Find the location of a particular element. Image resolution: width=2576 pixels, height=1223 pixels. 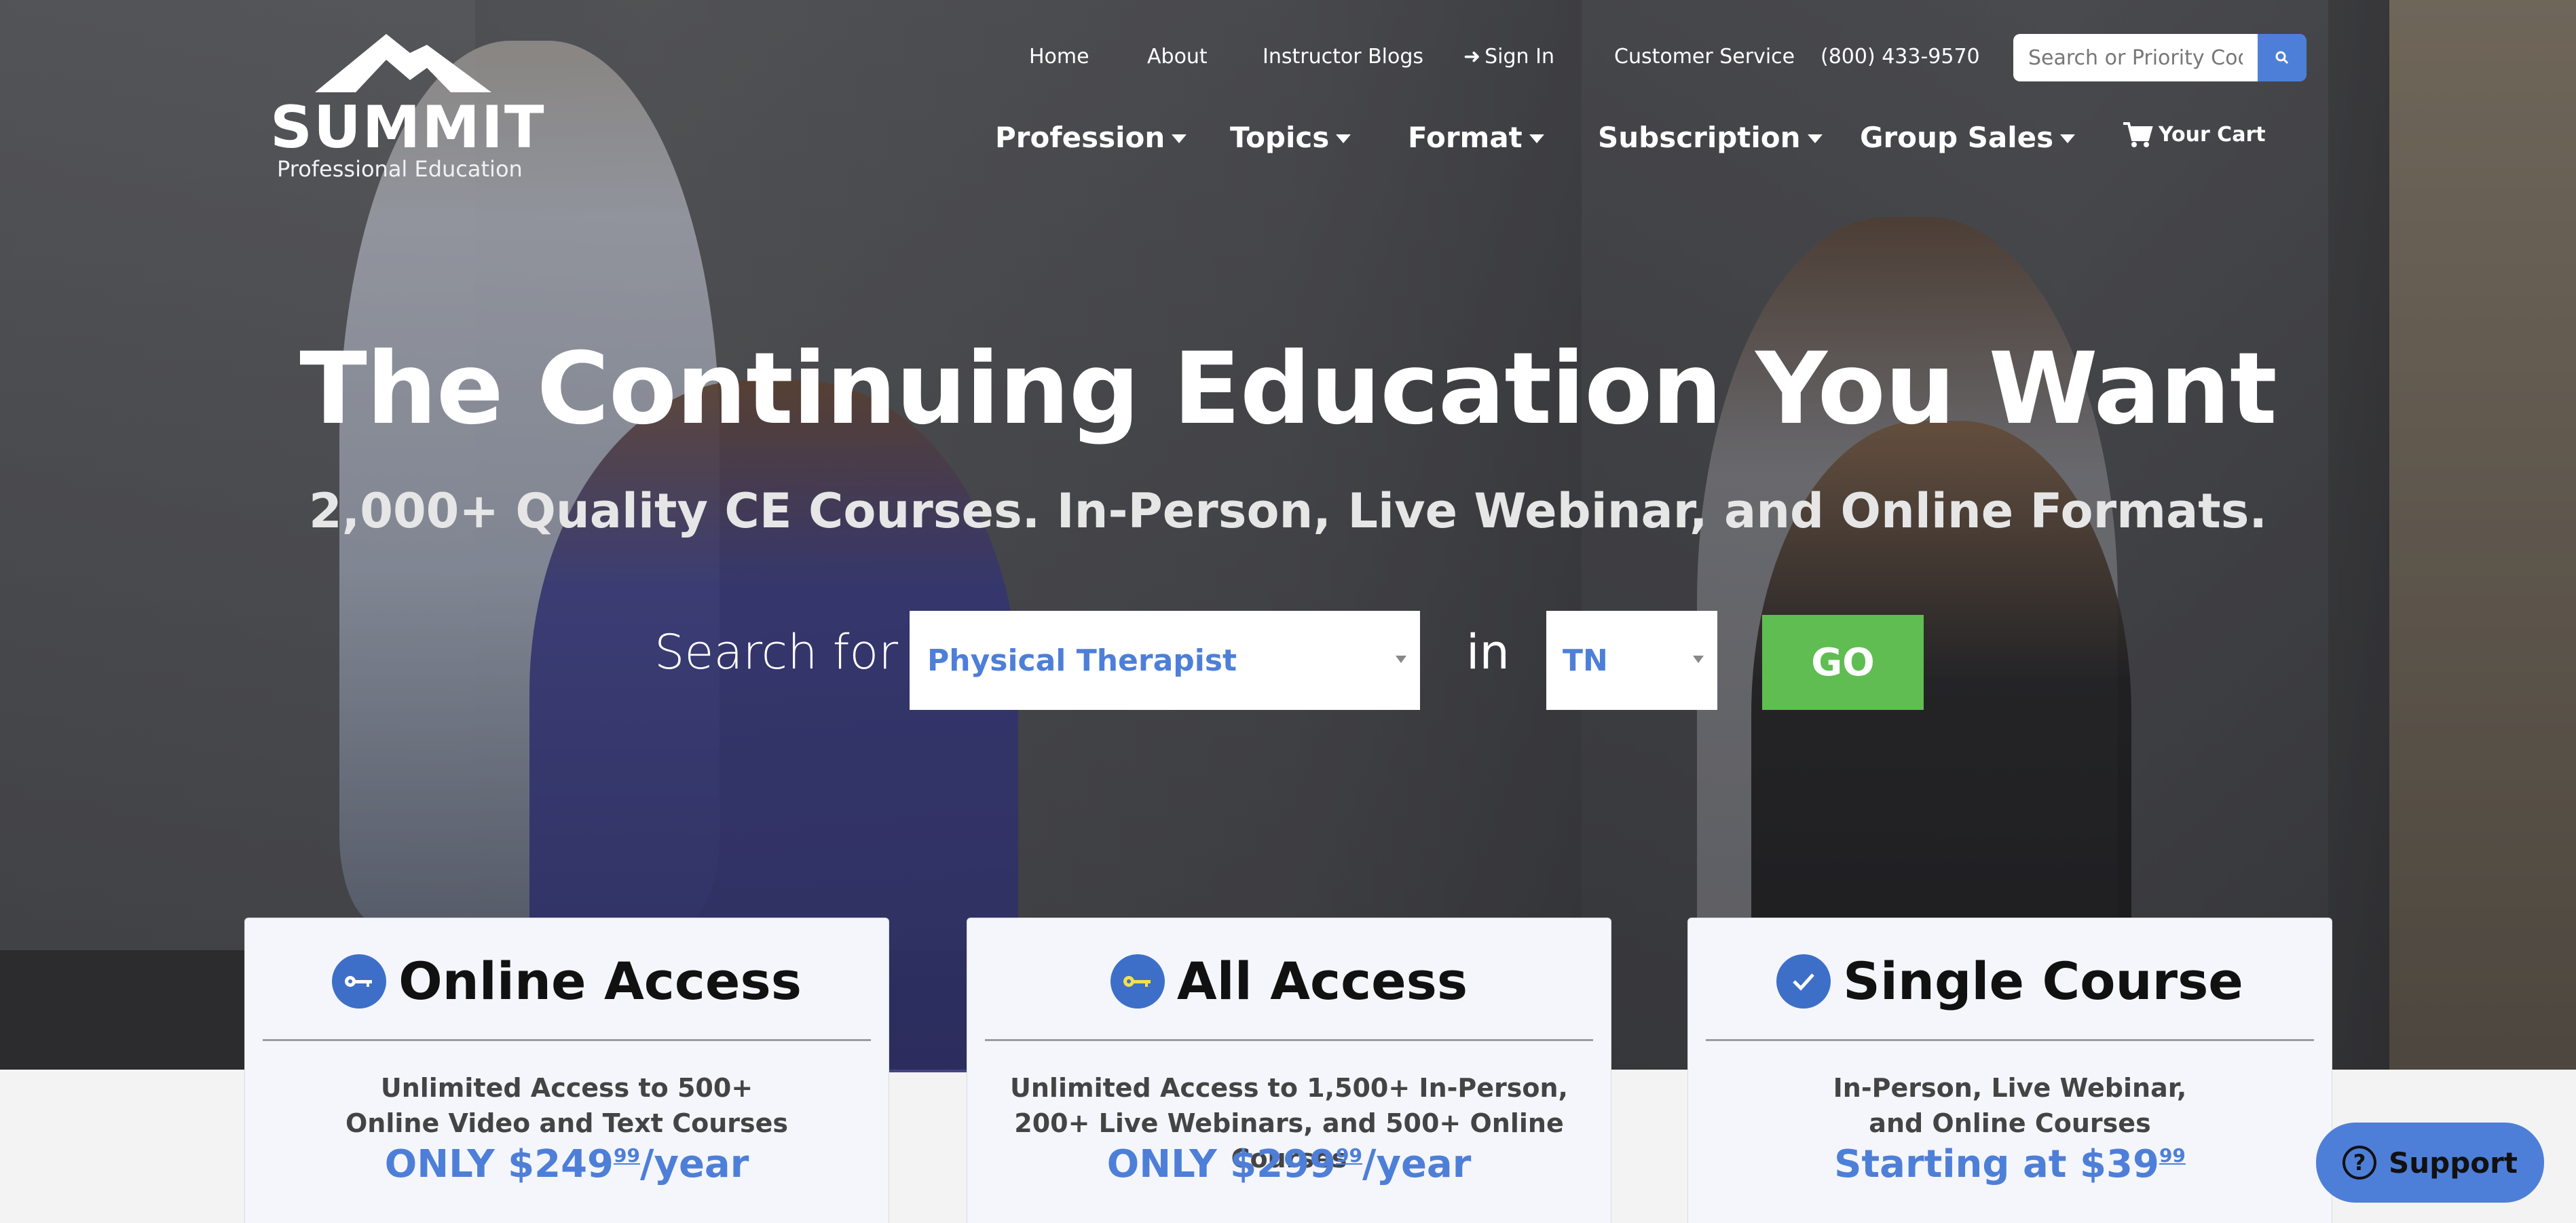

logo-brand: SUMMIT is located at coordinates (408, 128).